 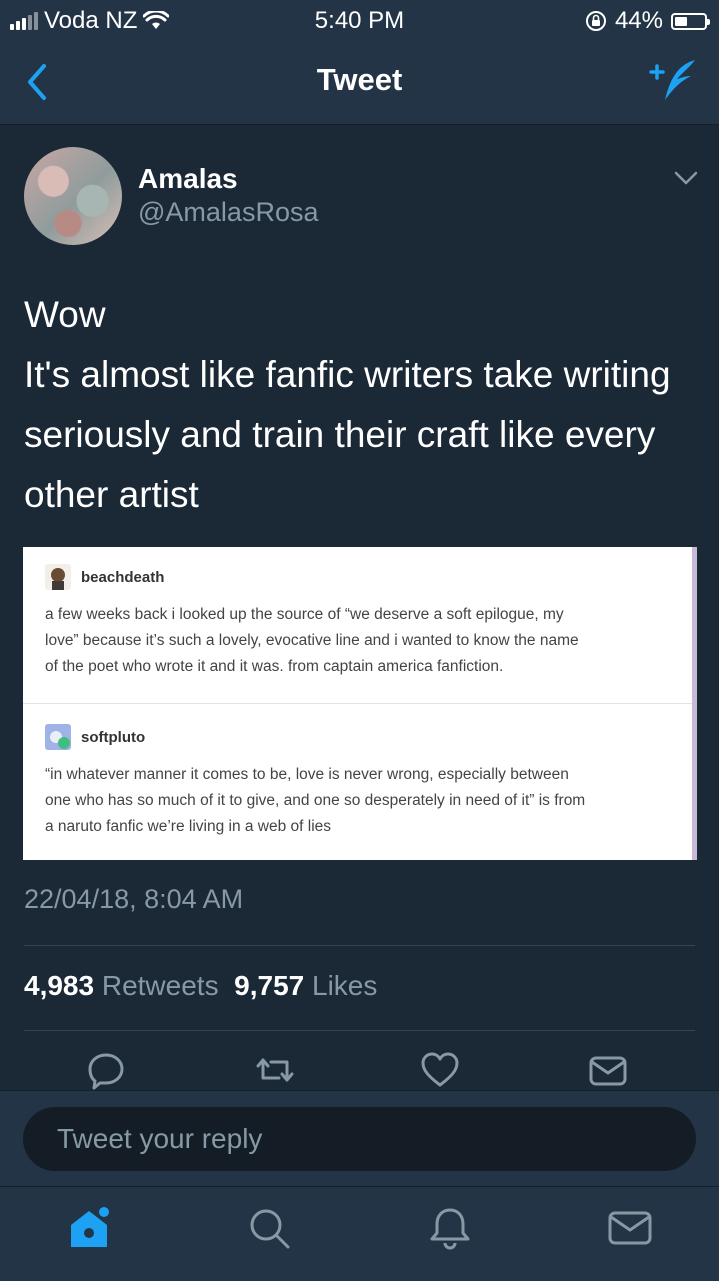 What do you see at coordinates (359, 1233) in the screenshot?
I see `tab-bar` at bounding box center [359, 1233].